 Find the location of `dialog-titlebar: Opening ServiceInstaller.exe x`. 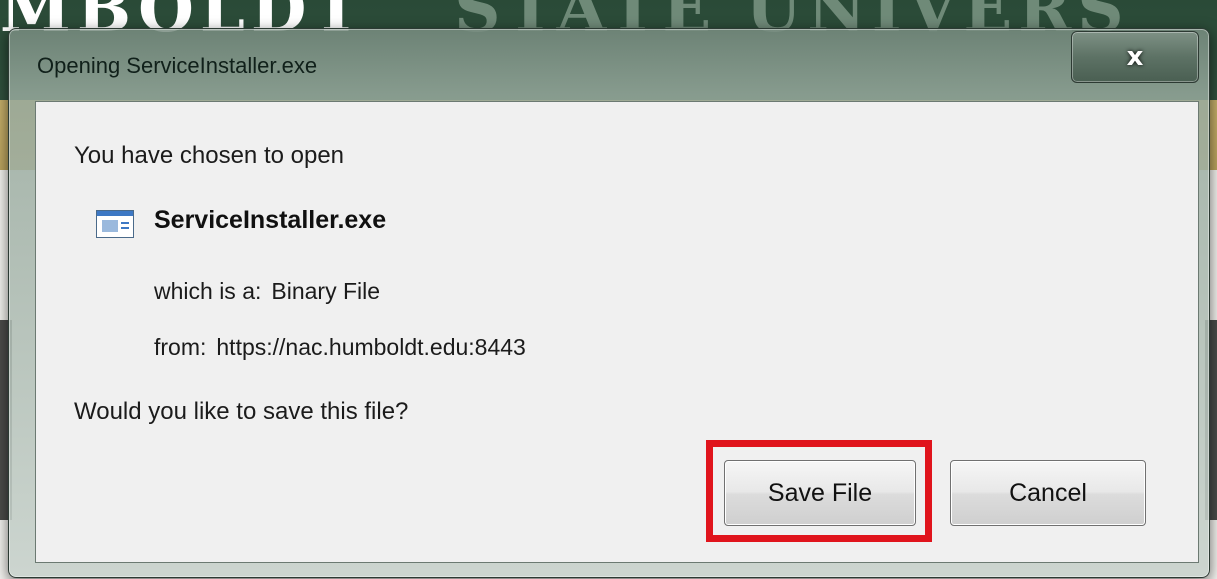

dialog-titlebar: Opening ServiceInstaller.exe x is located at coordinates (609, 66).